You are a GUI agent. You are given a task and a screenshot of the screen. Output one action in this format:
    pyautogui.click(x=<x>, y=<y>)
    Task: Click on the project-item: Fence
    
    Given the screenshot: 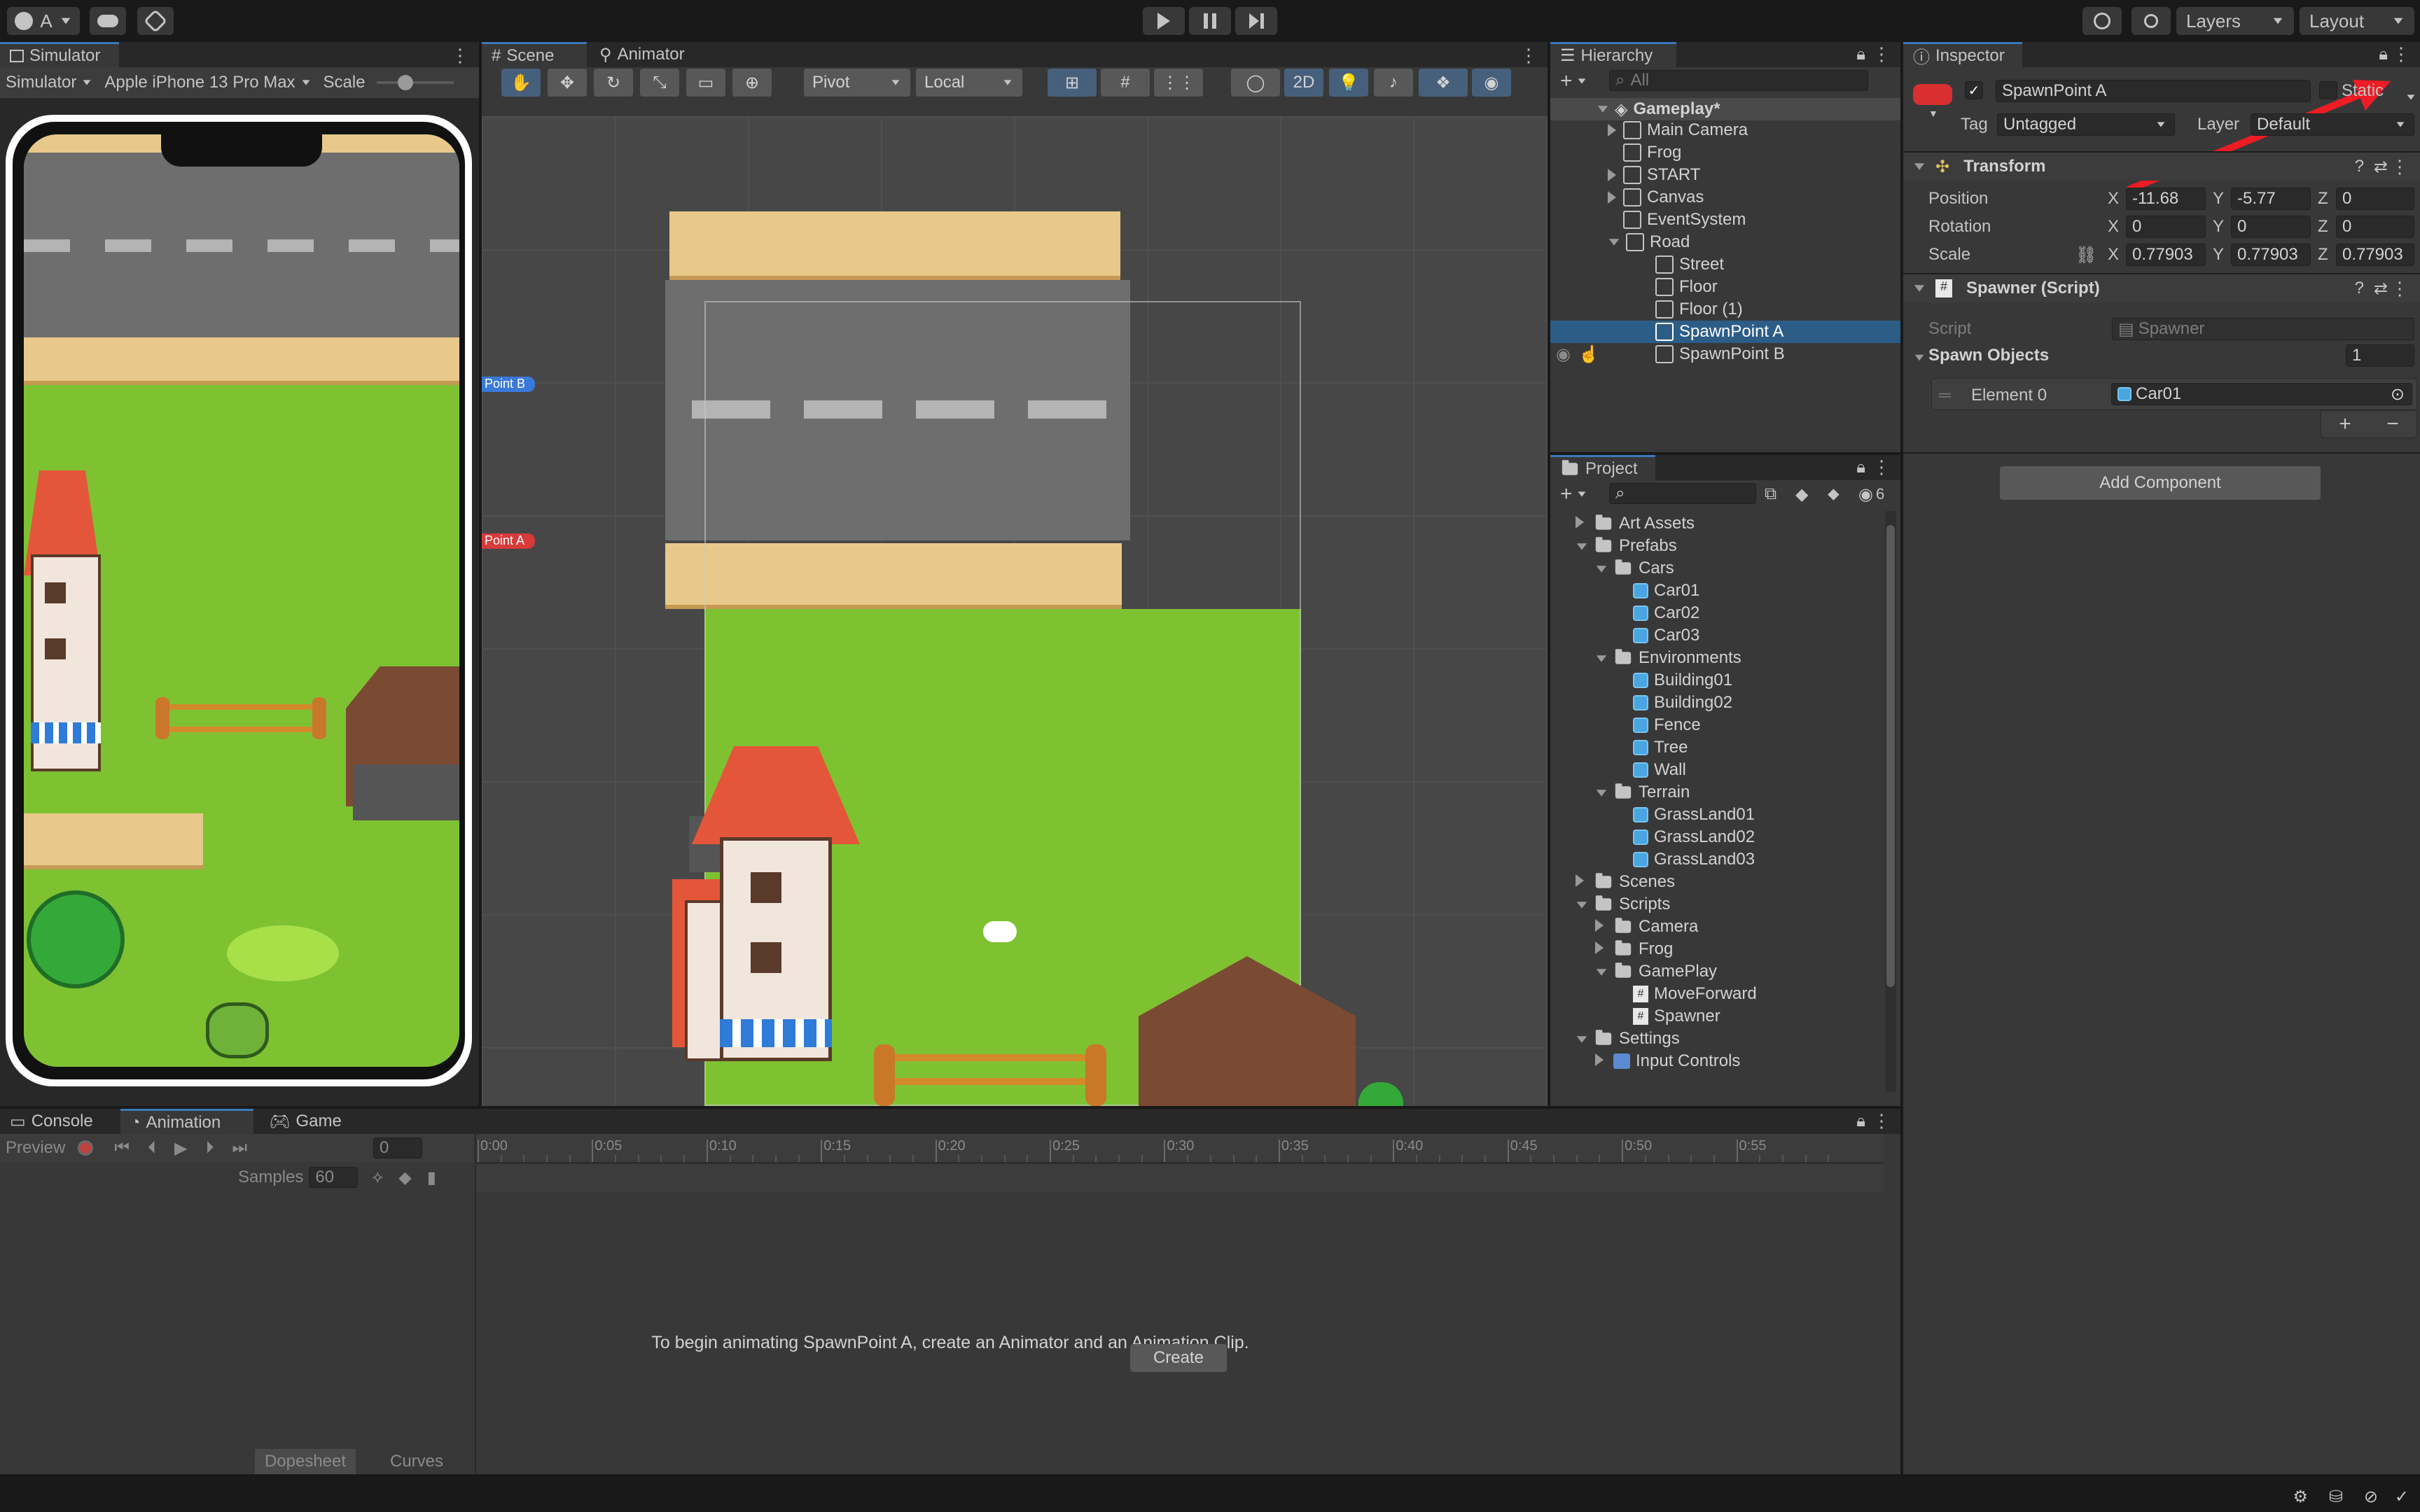 What is the action you would take?
    pyautogui.click(x=1658, y=725)
    